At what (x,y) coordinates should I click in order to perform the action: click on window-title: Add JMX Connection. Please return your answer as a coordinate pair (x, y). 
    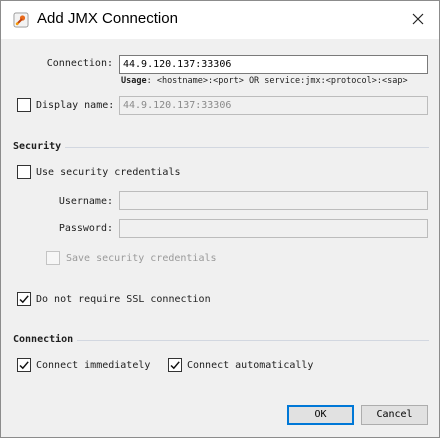
    Looking at the image, I should click on (107, 18).